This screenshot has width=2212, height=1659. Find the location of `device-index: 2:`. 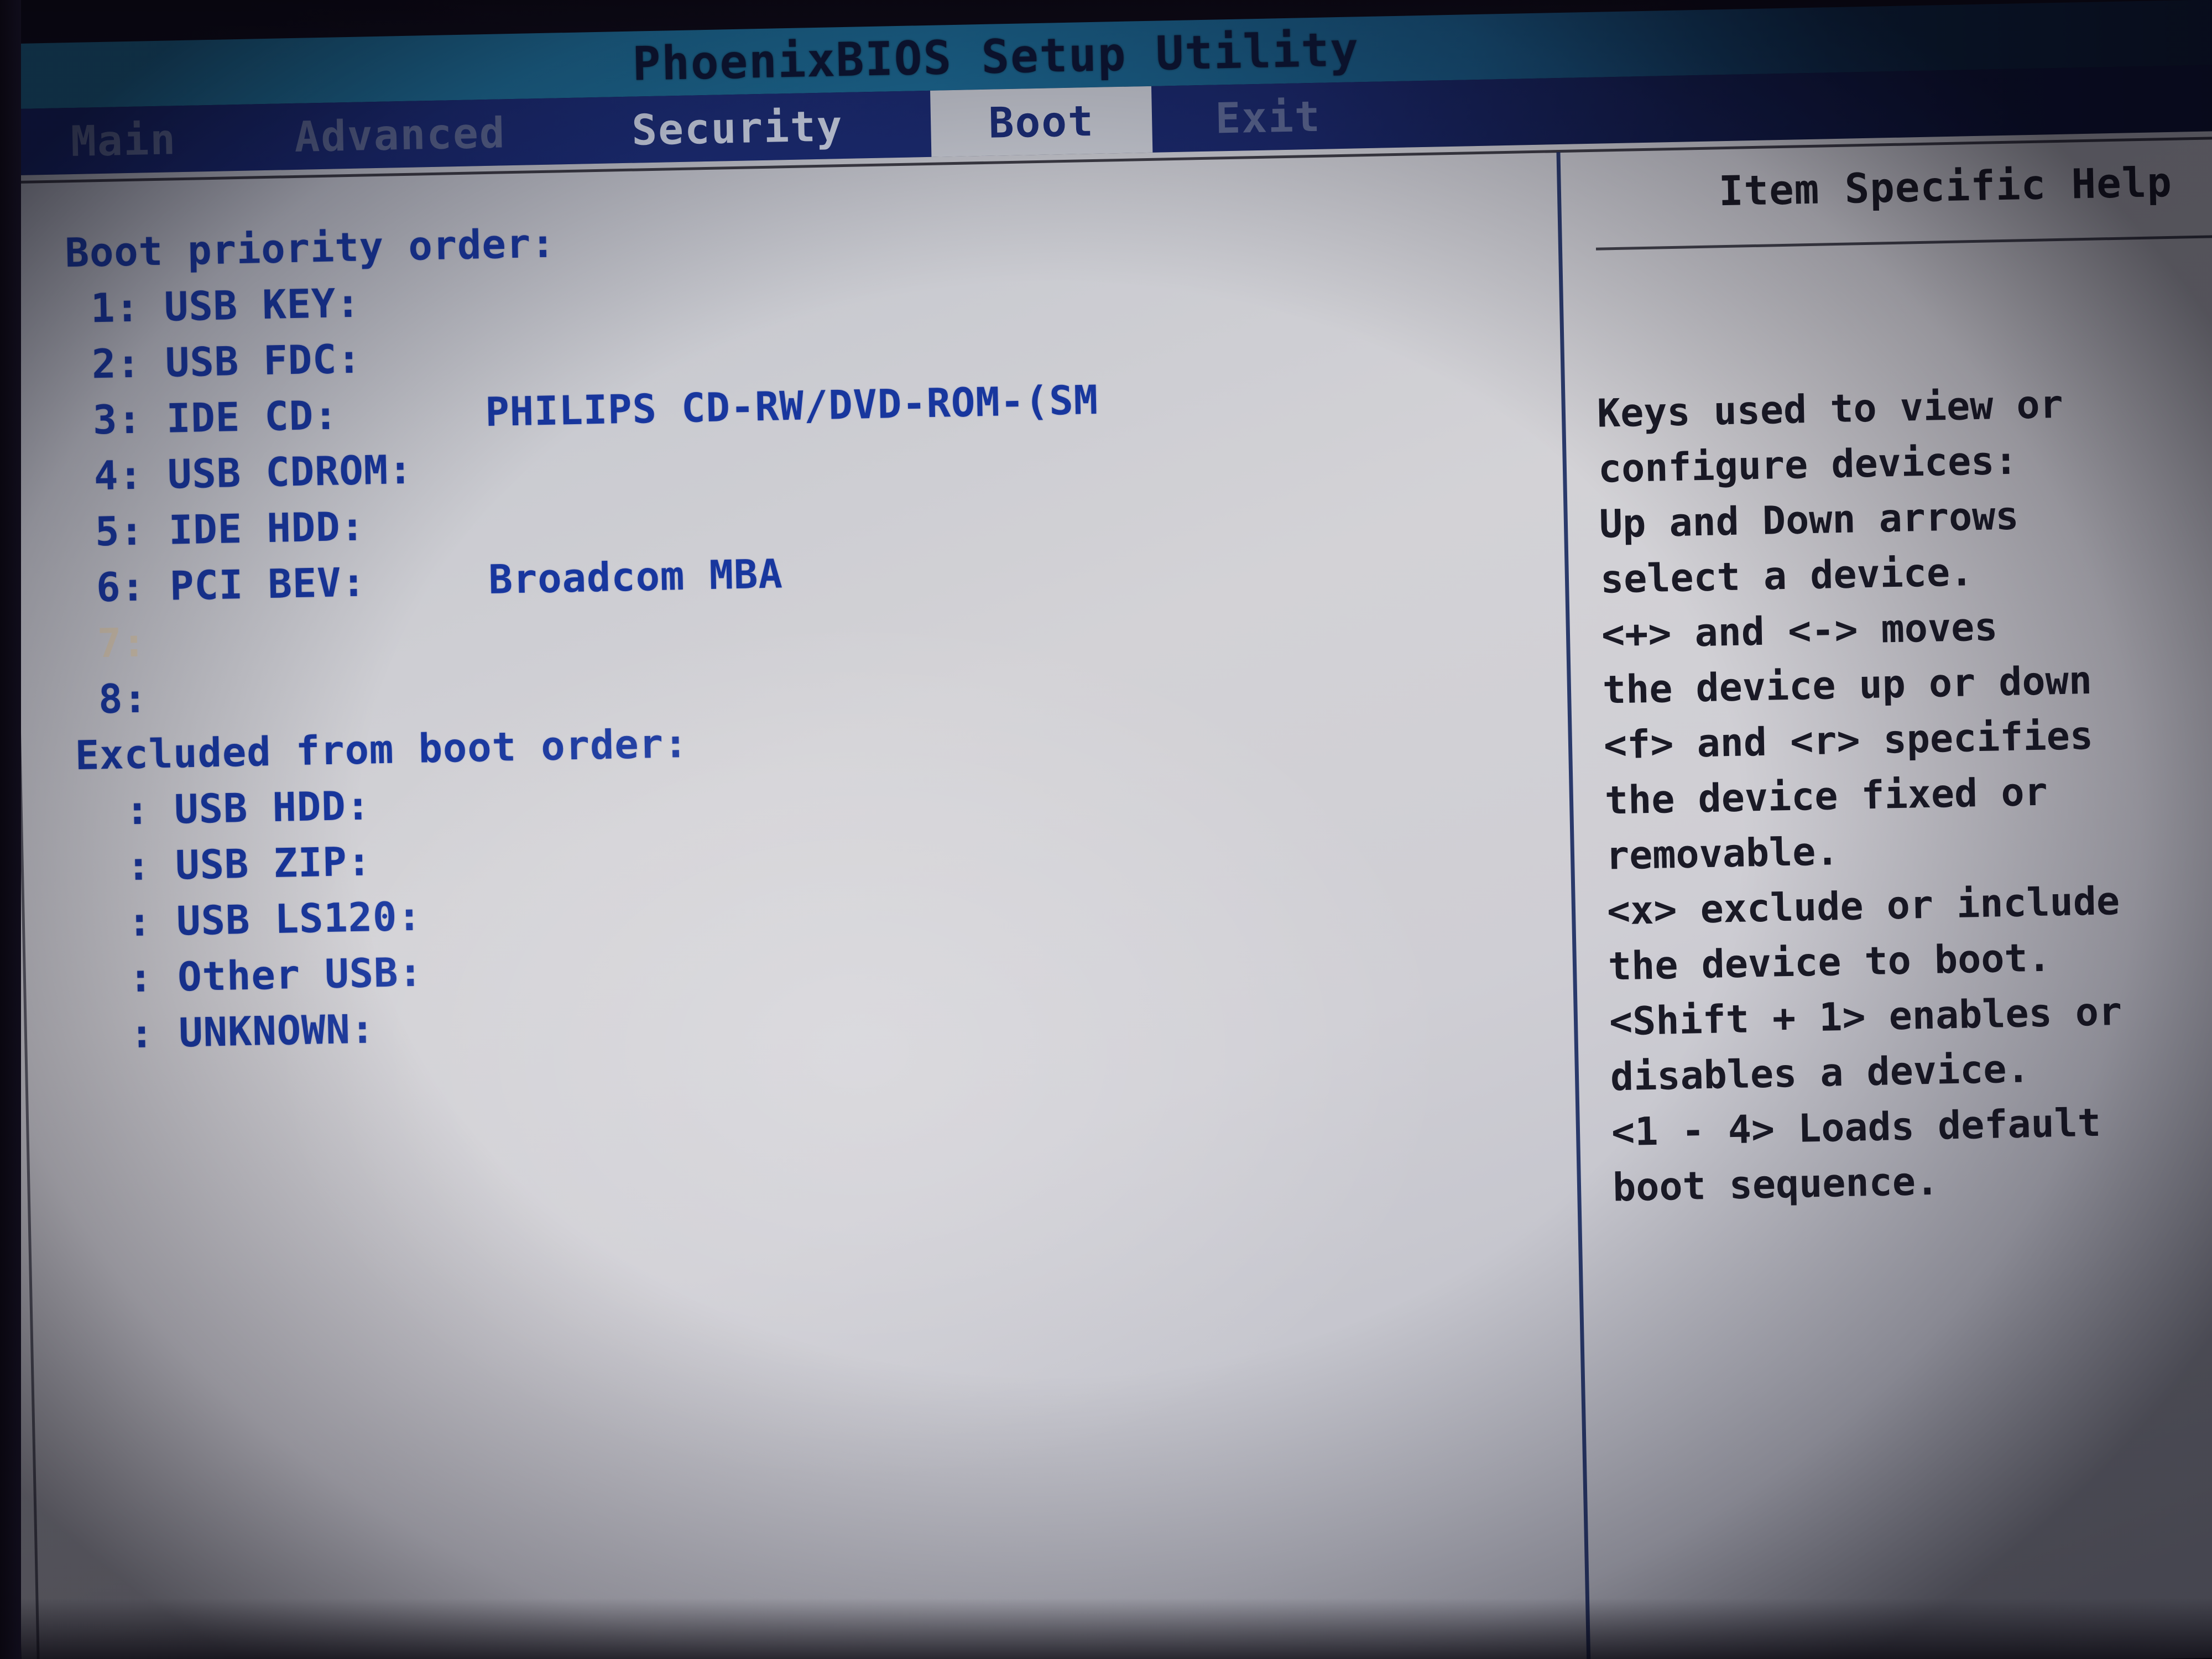

device-index: 2: is located at coordinates (116, 363).